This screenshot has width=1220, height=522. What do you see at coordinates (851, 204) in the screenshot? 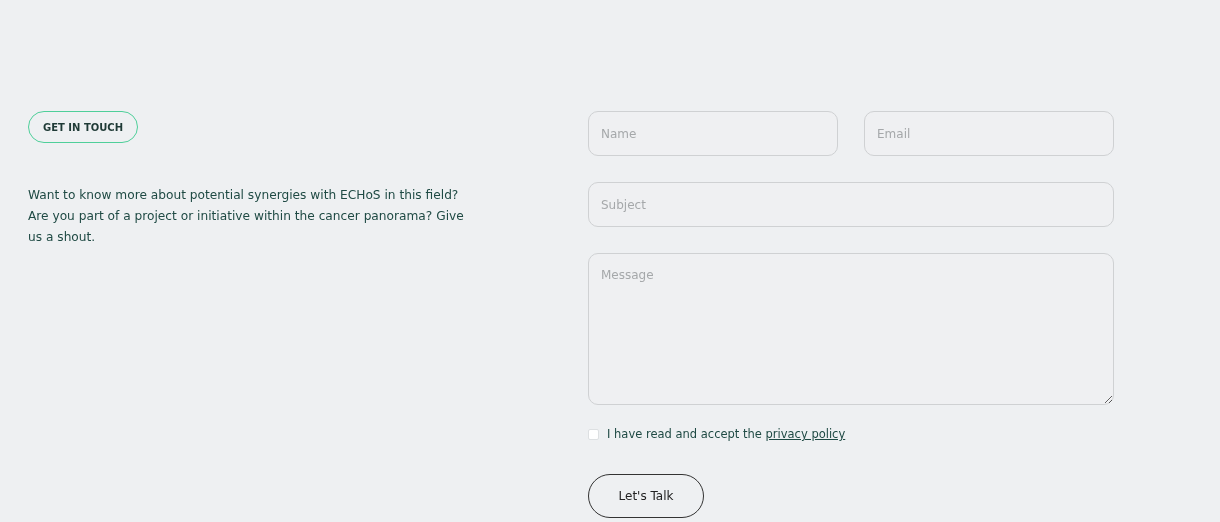
I see `subject-field: Subject` at bounding box center [851, 204].